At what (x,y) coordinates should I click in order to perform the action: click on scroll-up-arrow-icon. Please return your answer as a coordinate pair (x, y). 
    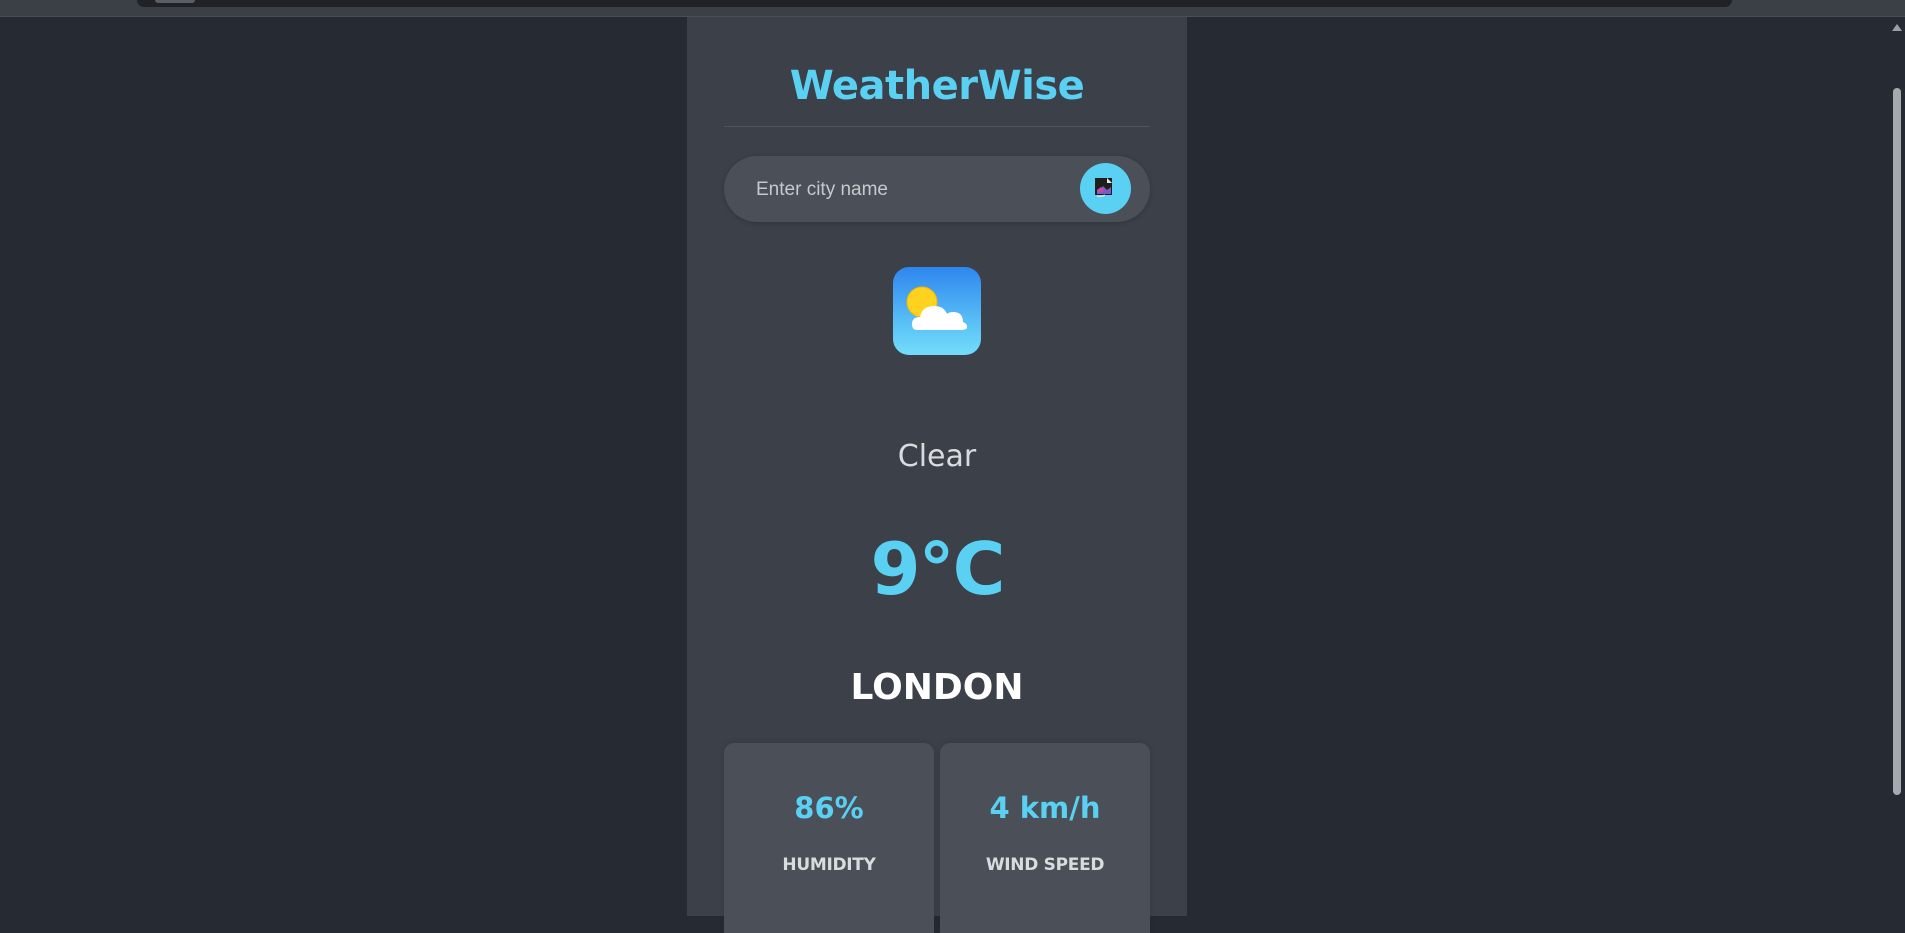
    Looking at the image, I should click on (1897, 27).